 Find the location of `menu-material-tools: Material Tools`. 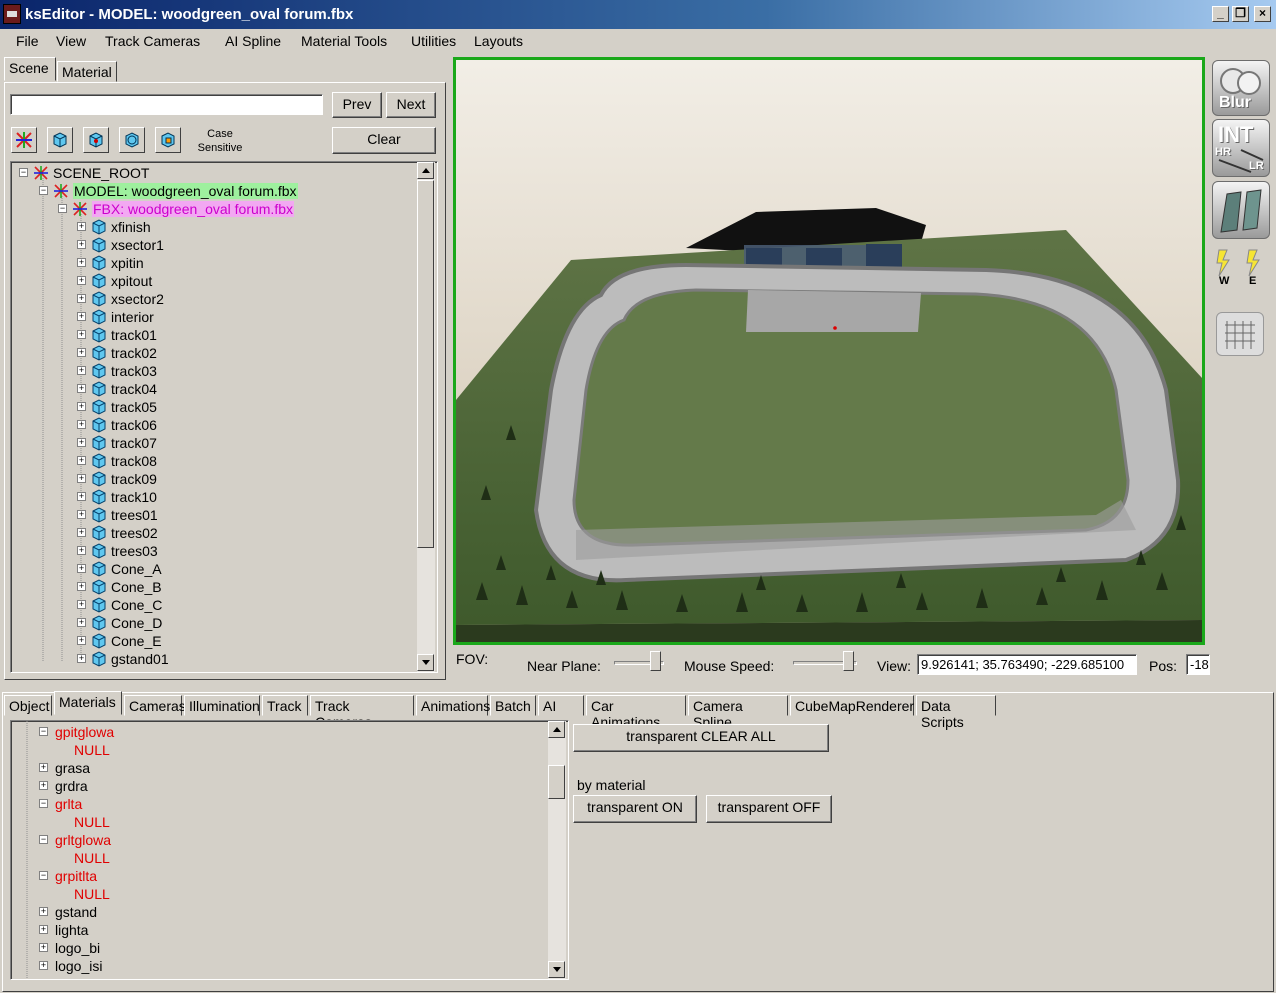

menu-material-tools: Material Tools is located at coordinates (344, 41).